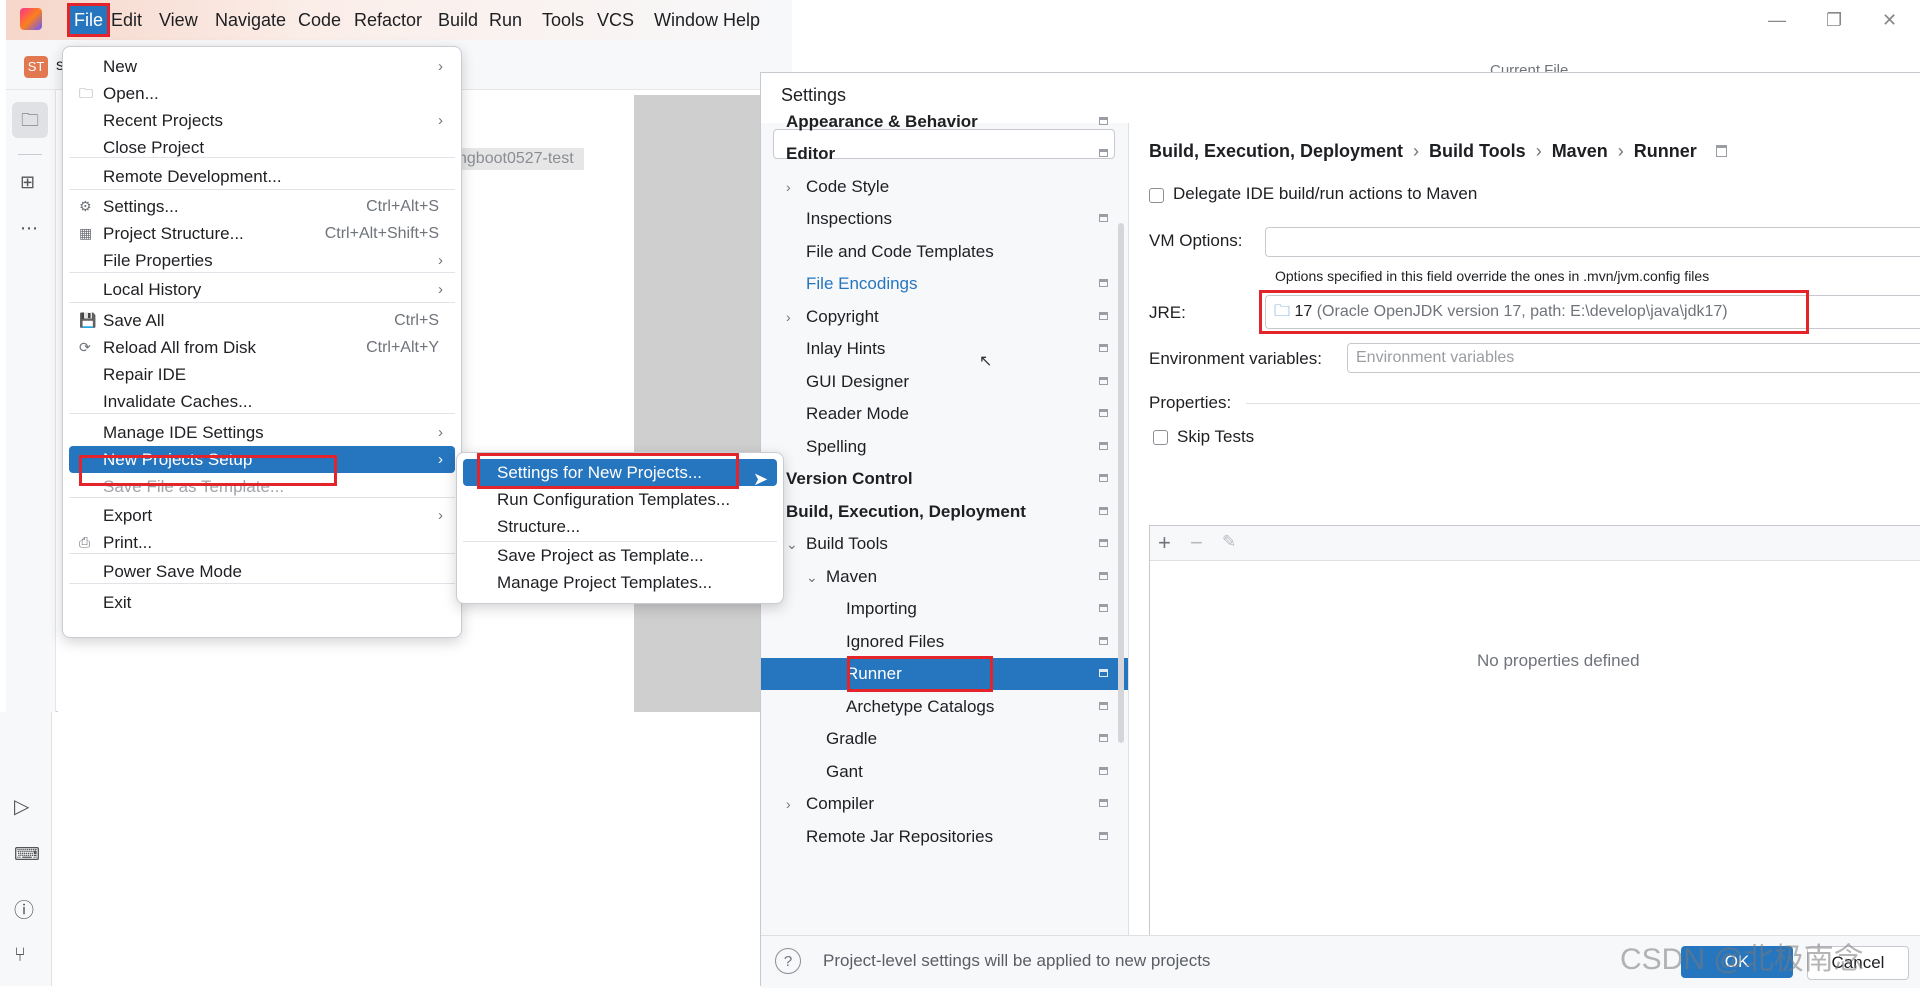 Image resolution: width=1920 pixels, height=988 pixels. What do you see at coordinates (944, 447) in the screenshot?
I see `tree-item-spelling: Spelling` at bounding box center [944, 447].